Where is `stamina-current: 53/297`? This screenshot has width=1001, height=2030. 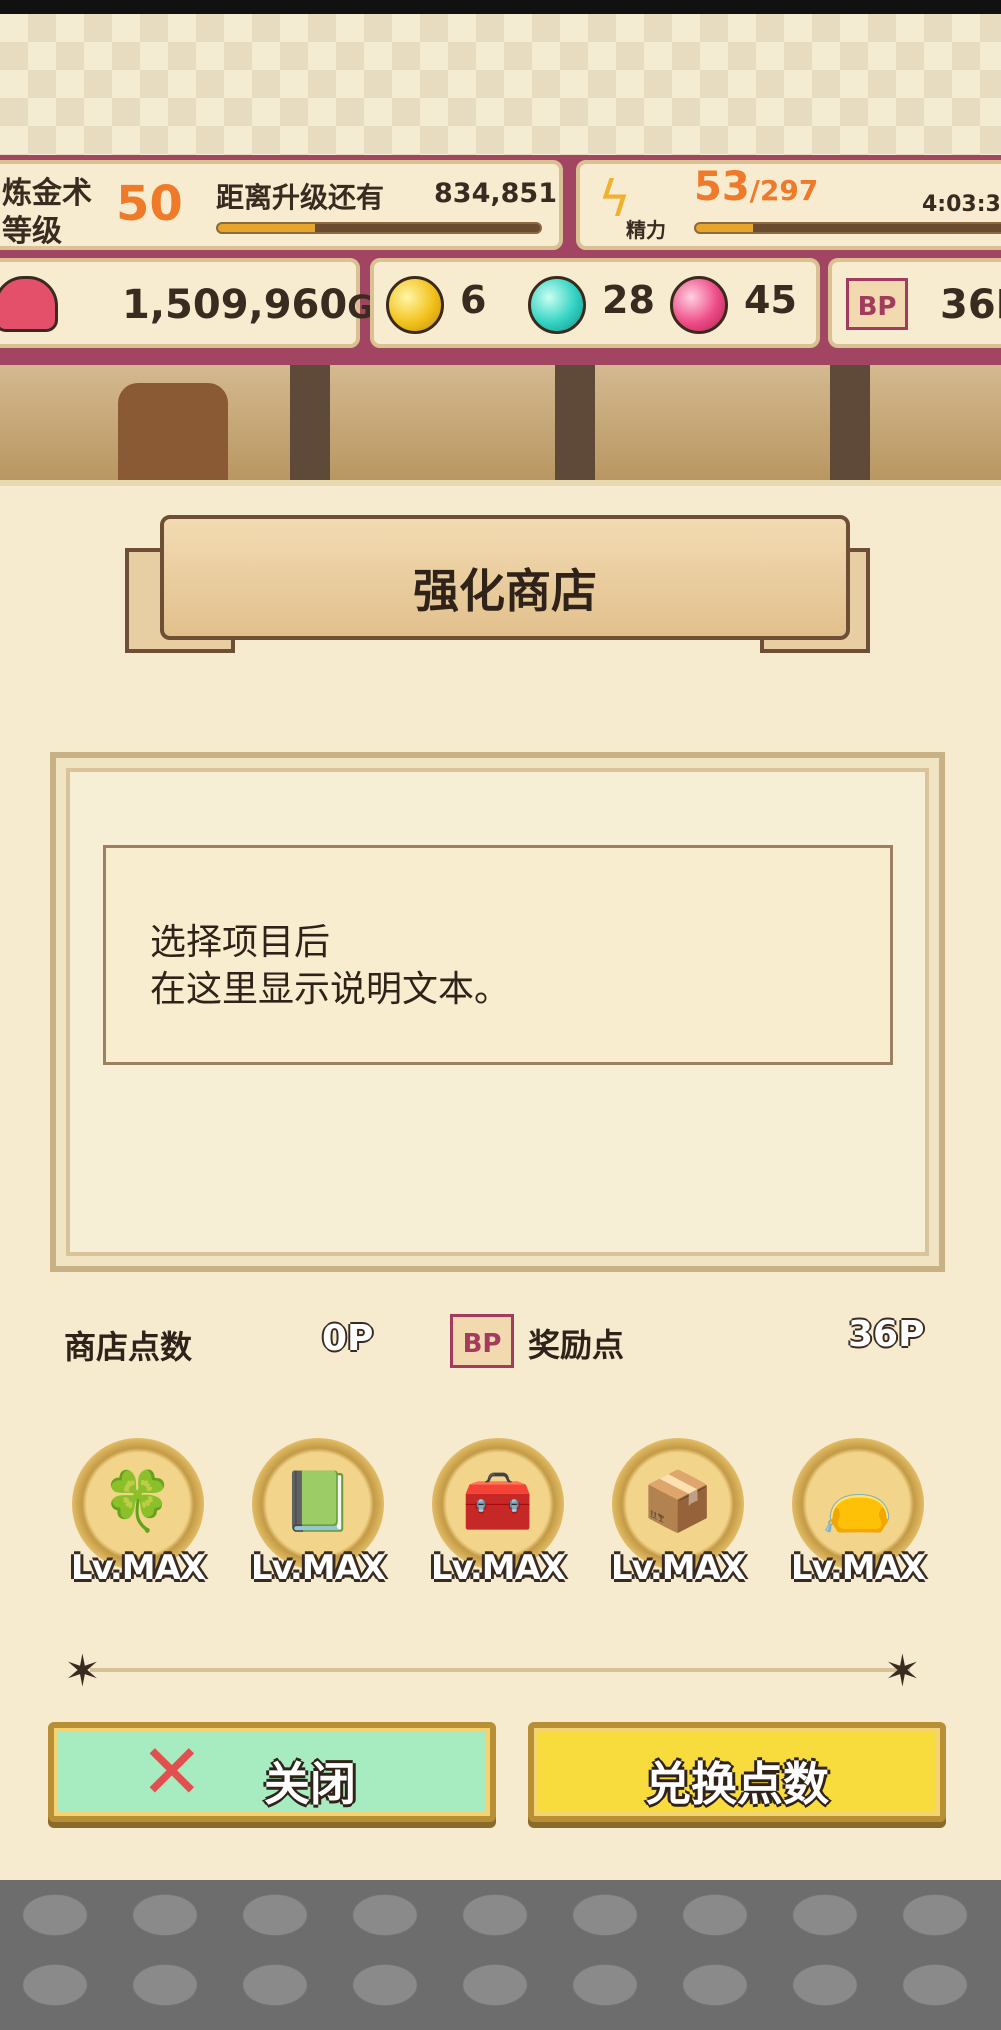 stamina-current: 53/297 is located at coordinates (756, 187).